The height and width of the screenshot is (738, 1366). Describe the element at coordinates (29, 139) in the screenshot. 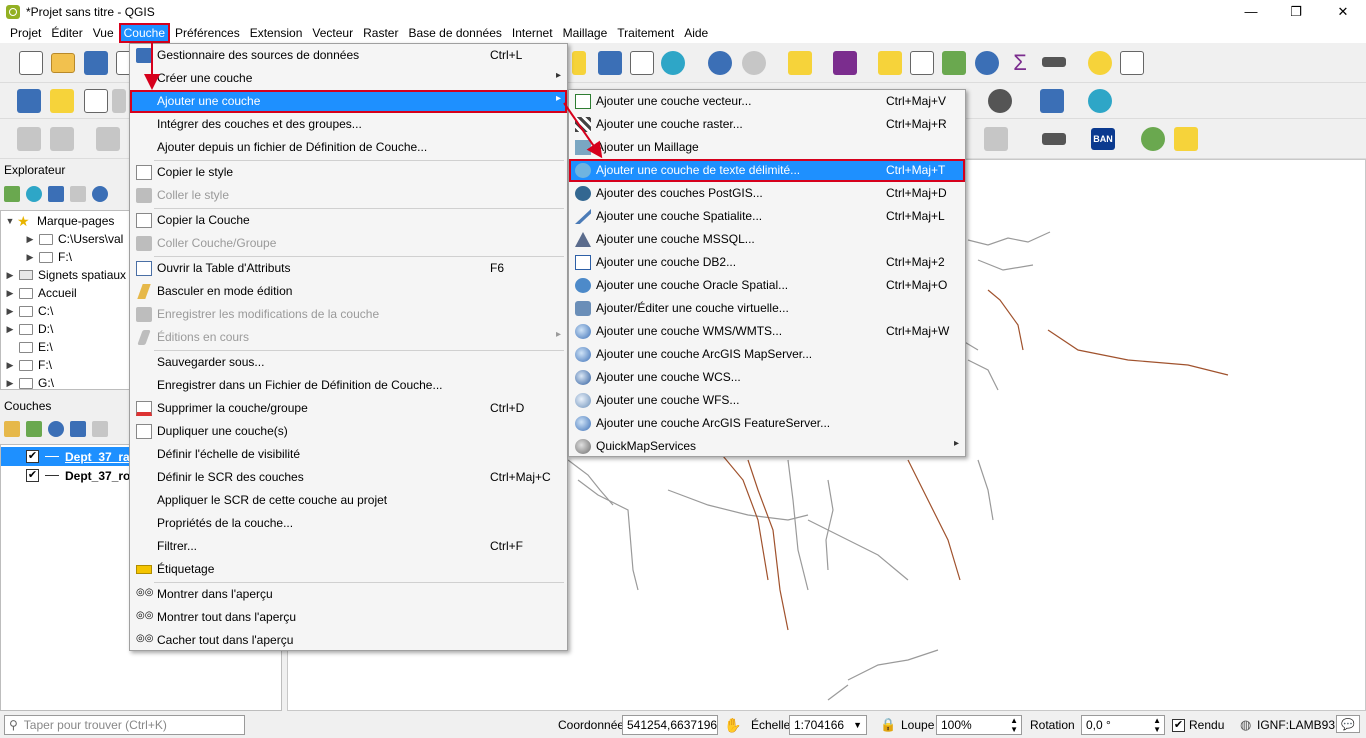

I see `digitize-icon` at that location.